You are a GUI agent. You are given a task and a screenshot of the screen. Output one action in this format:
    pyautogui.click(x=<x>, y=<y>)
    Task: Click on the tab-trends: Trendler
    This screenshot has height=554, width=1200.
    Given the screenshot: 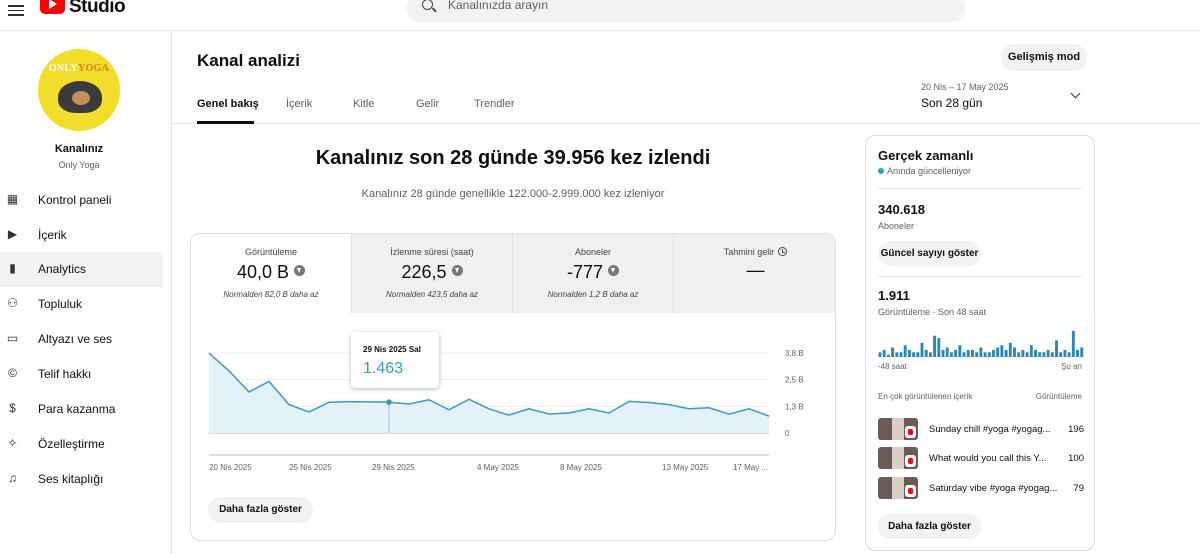 What is the action you would take?
    pyautogui.click(x=494, y=104)
    